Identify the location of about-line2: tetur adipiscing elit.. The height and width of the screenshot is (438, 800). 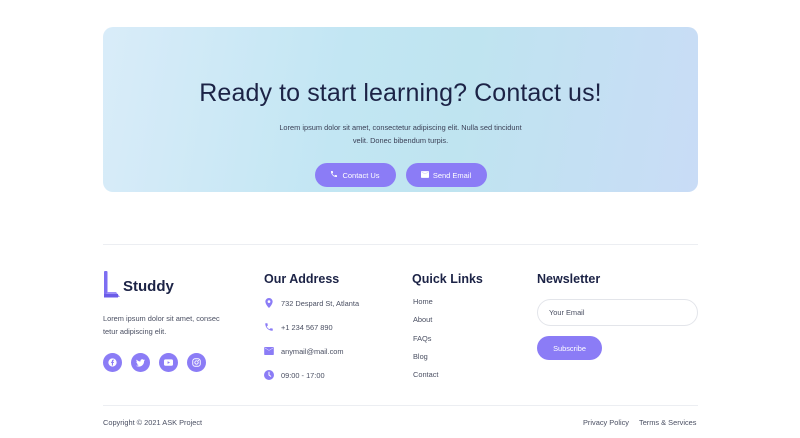
(135, 331).